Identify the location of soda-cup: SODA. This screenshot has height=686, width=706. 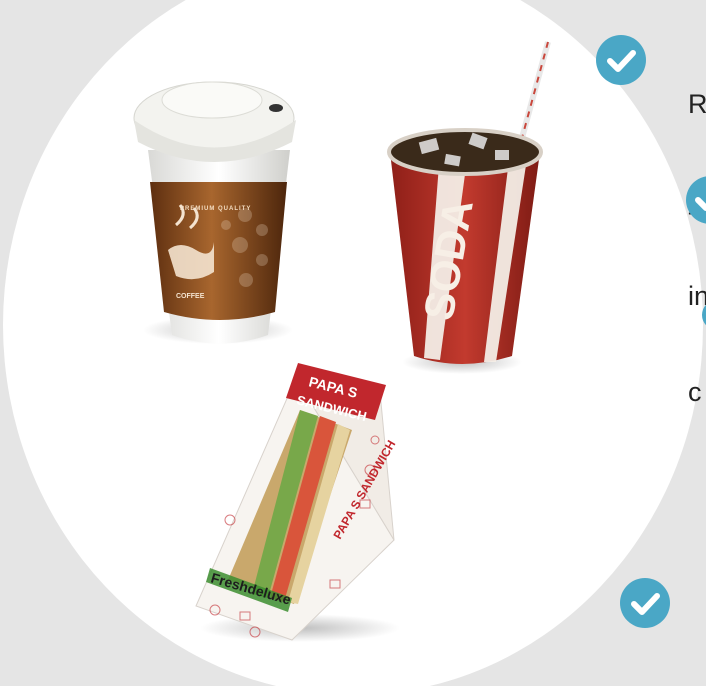
(469, 207).